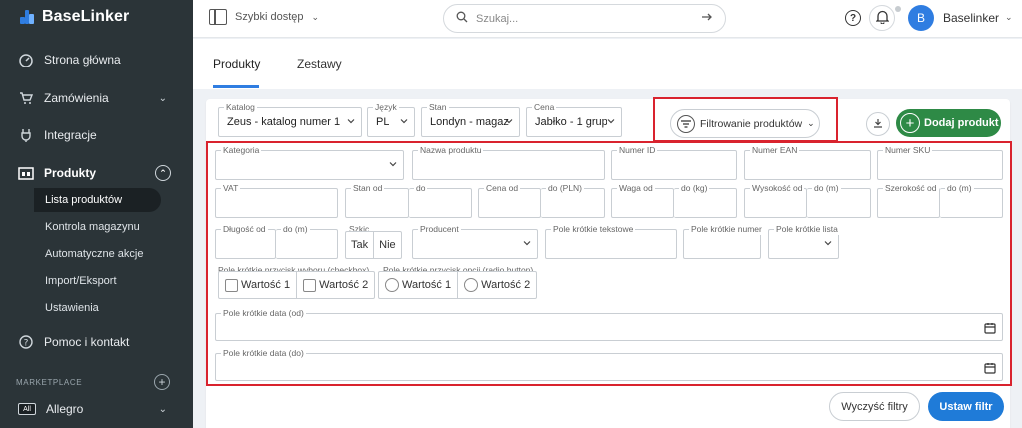 Image resolution: width=1022 pixels, height=428 pixels. Describe the element at coordinates (807, 165) in the screenshot. I see `ean-input` at that location.